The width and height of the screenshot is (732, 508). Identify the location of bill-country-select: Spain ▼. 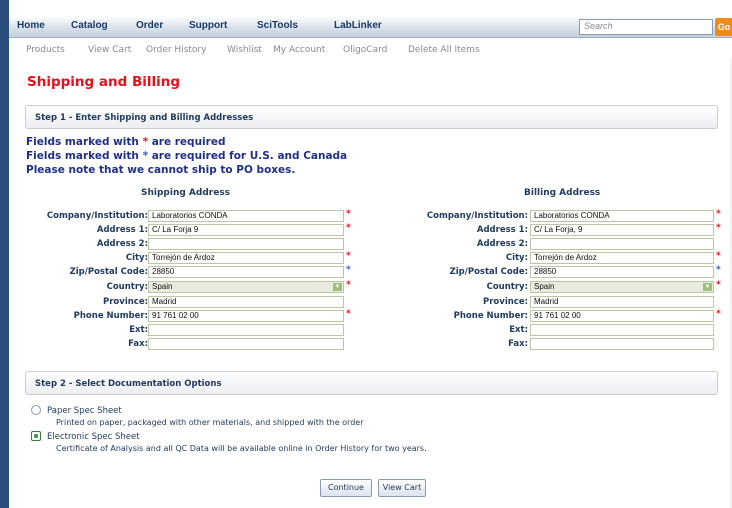
(622, 287).